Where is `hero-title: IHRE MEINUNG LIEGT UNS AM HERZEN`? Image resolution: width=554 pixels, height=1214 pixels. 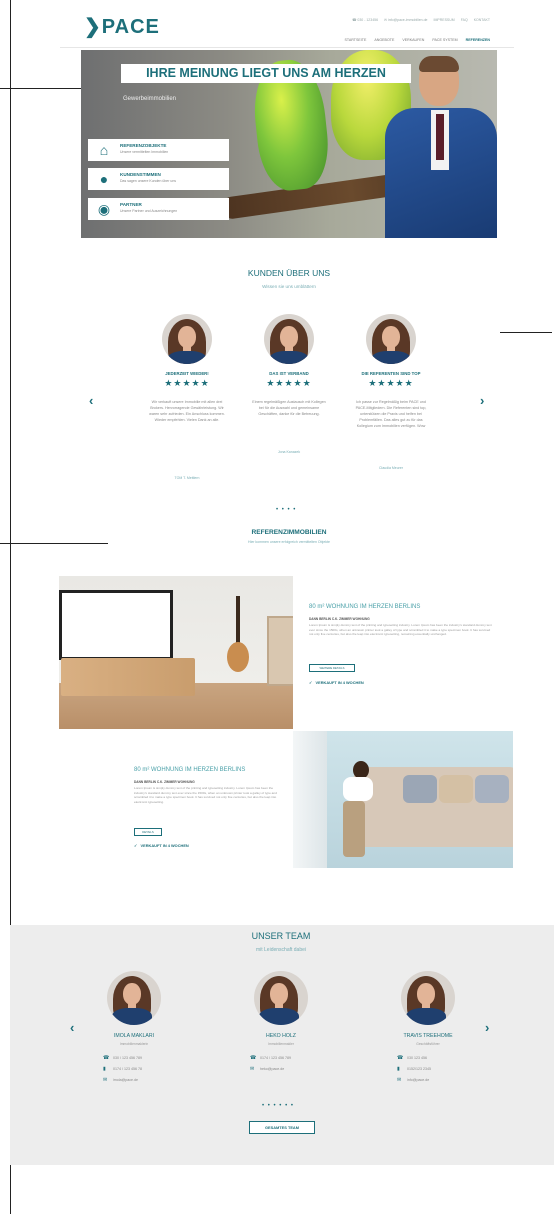 hero-title: IHRE MEINUNG LIEGT UNS AM HERZEN is located at coordinates (266, 73).